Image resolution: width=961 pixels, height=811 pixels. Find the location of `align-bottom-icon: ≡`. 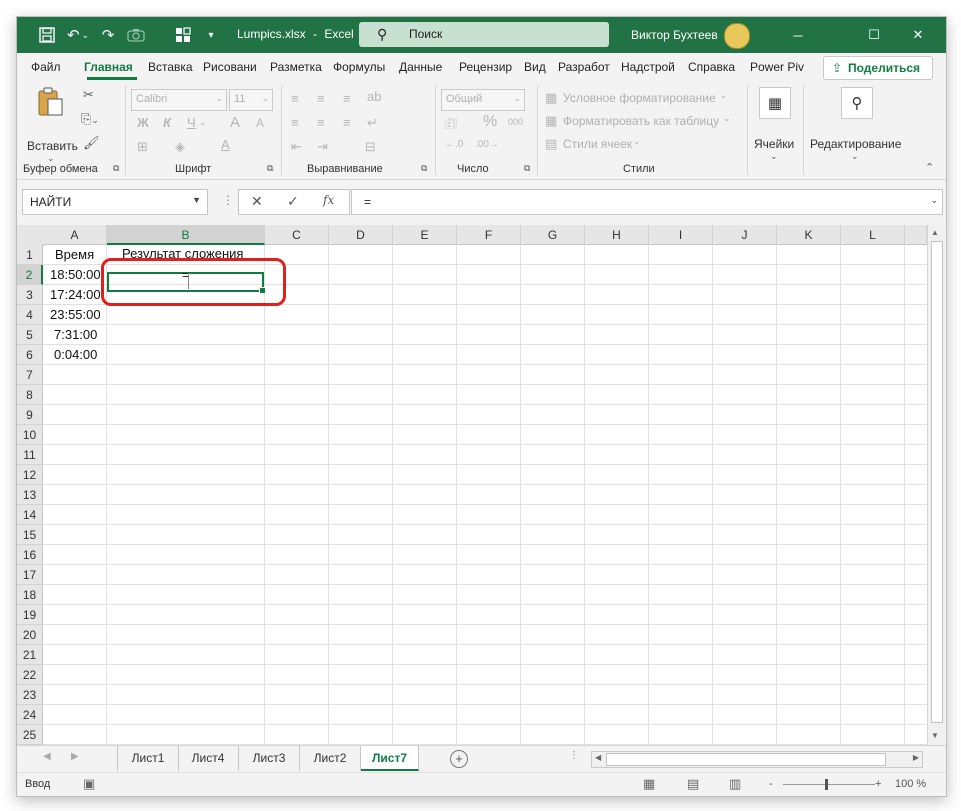

align-bottom-icon: ≡ is located at coordinates (347, 98).